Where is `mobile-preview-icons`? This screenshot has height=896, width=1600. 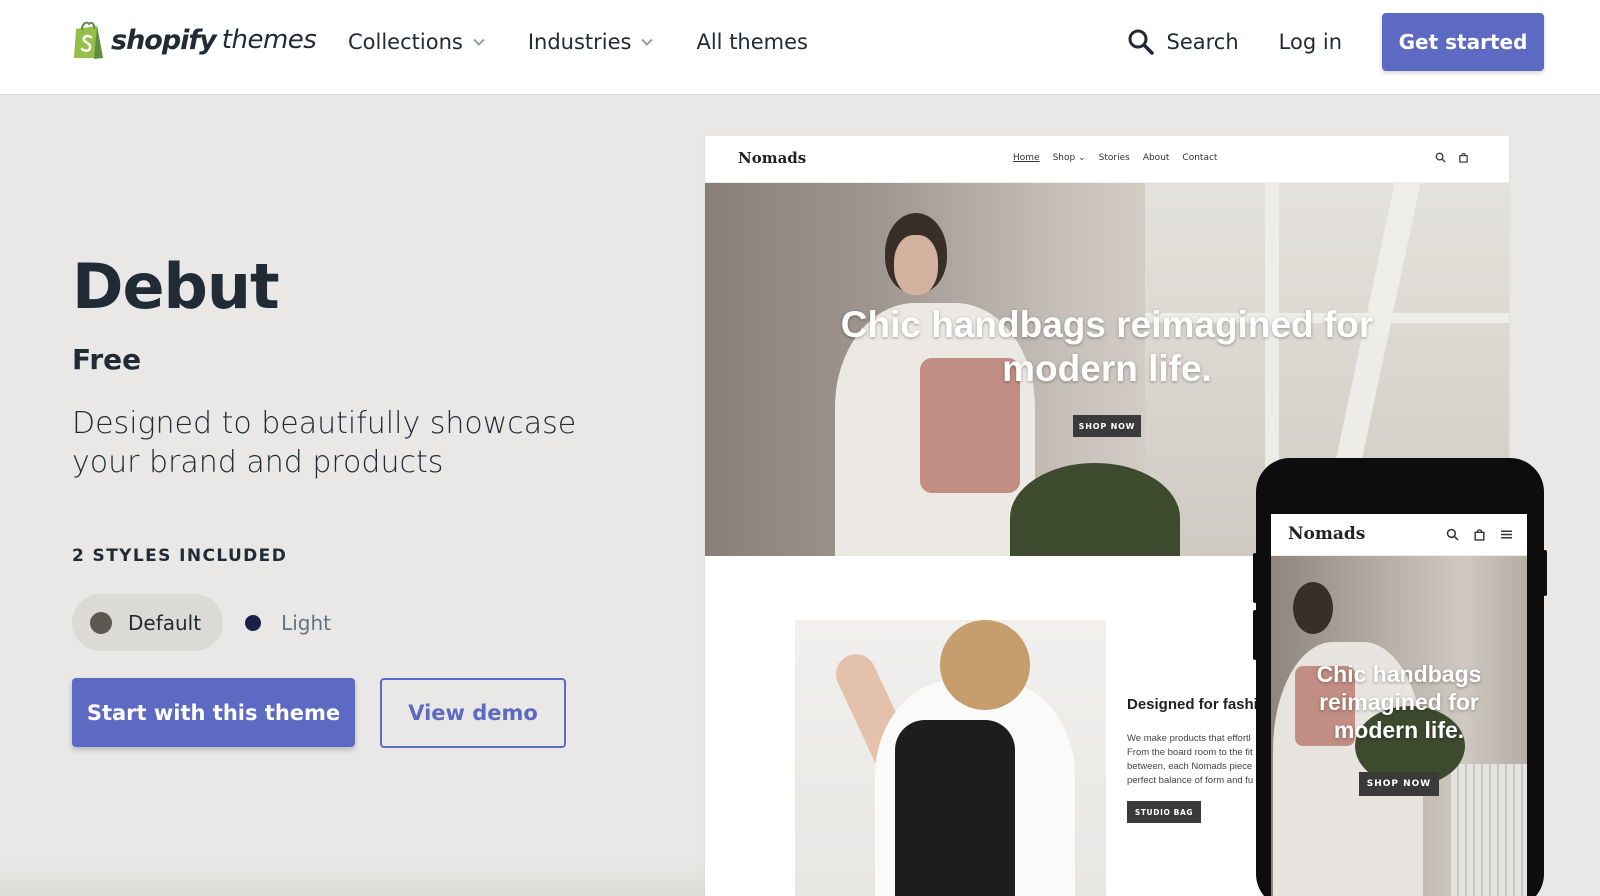 mobile-preview-icons is located at coordinates (1472, 534).